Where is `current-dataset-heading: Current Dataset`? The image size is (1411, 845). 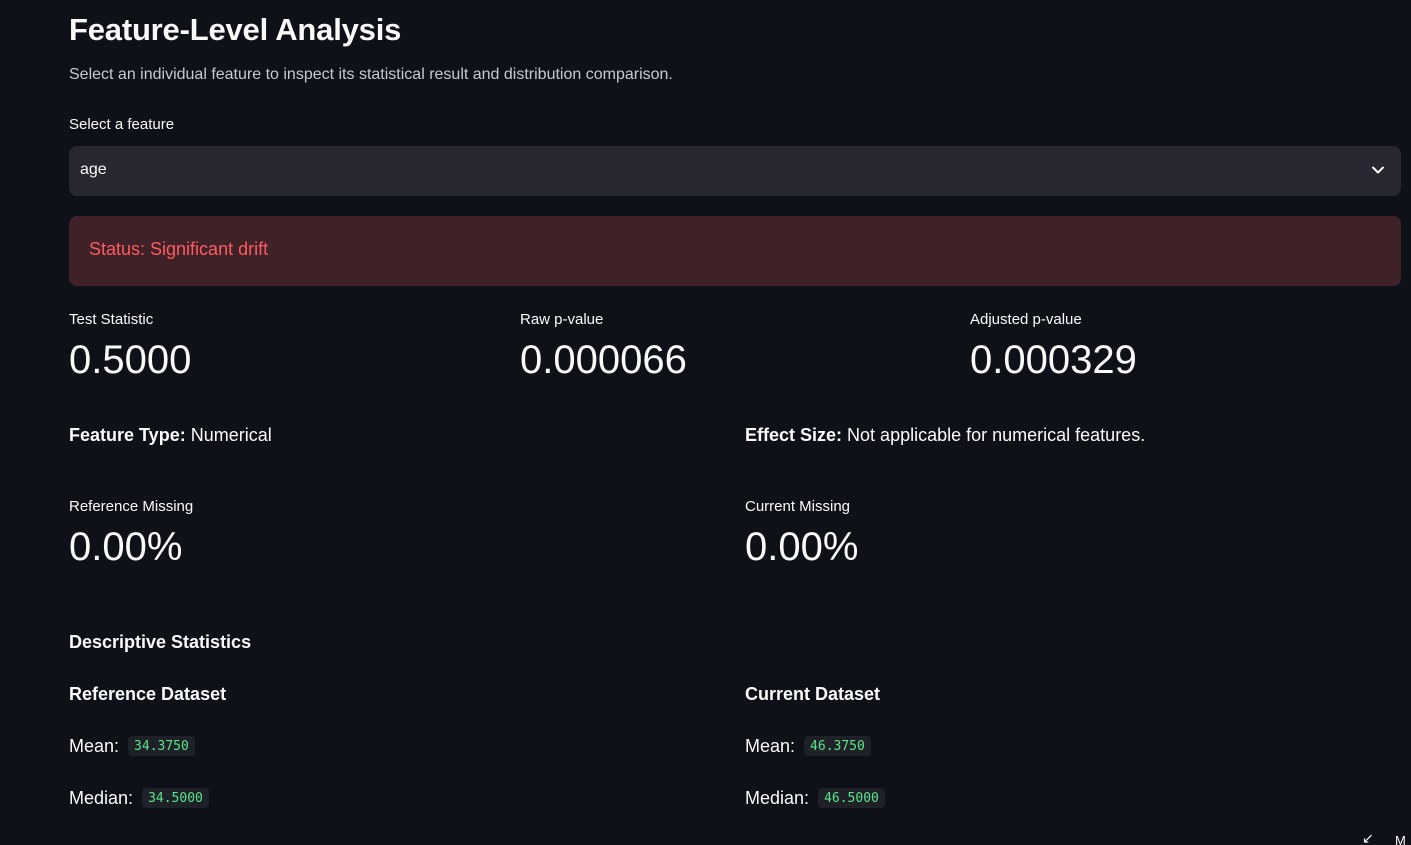
current-dataset-heading: Current Dataset is located at coordinates (813, 694).